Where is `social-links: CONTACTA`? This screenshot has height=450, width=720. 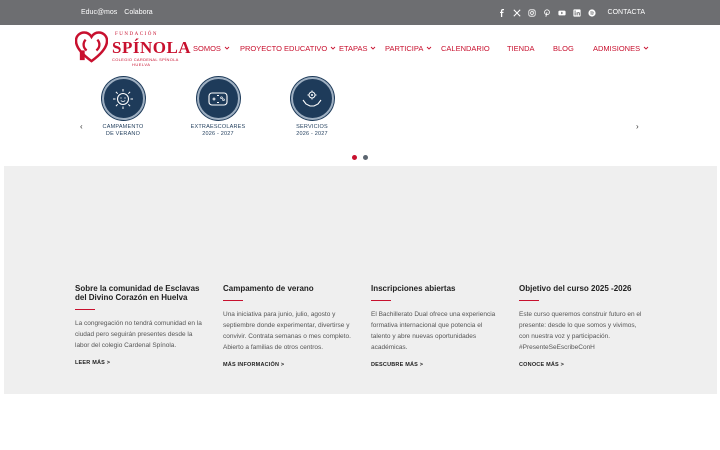
social-links: CONTACTA is located at coordinates (571, 12).